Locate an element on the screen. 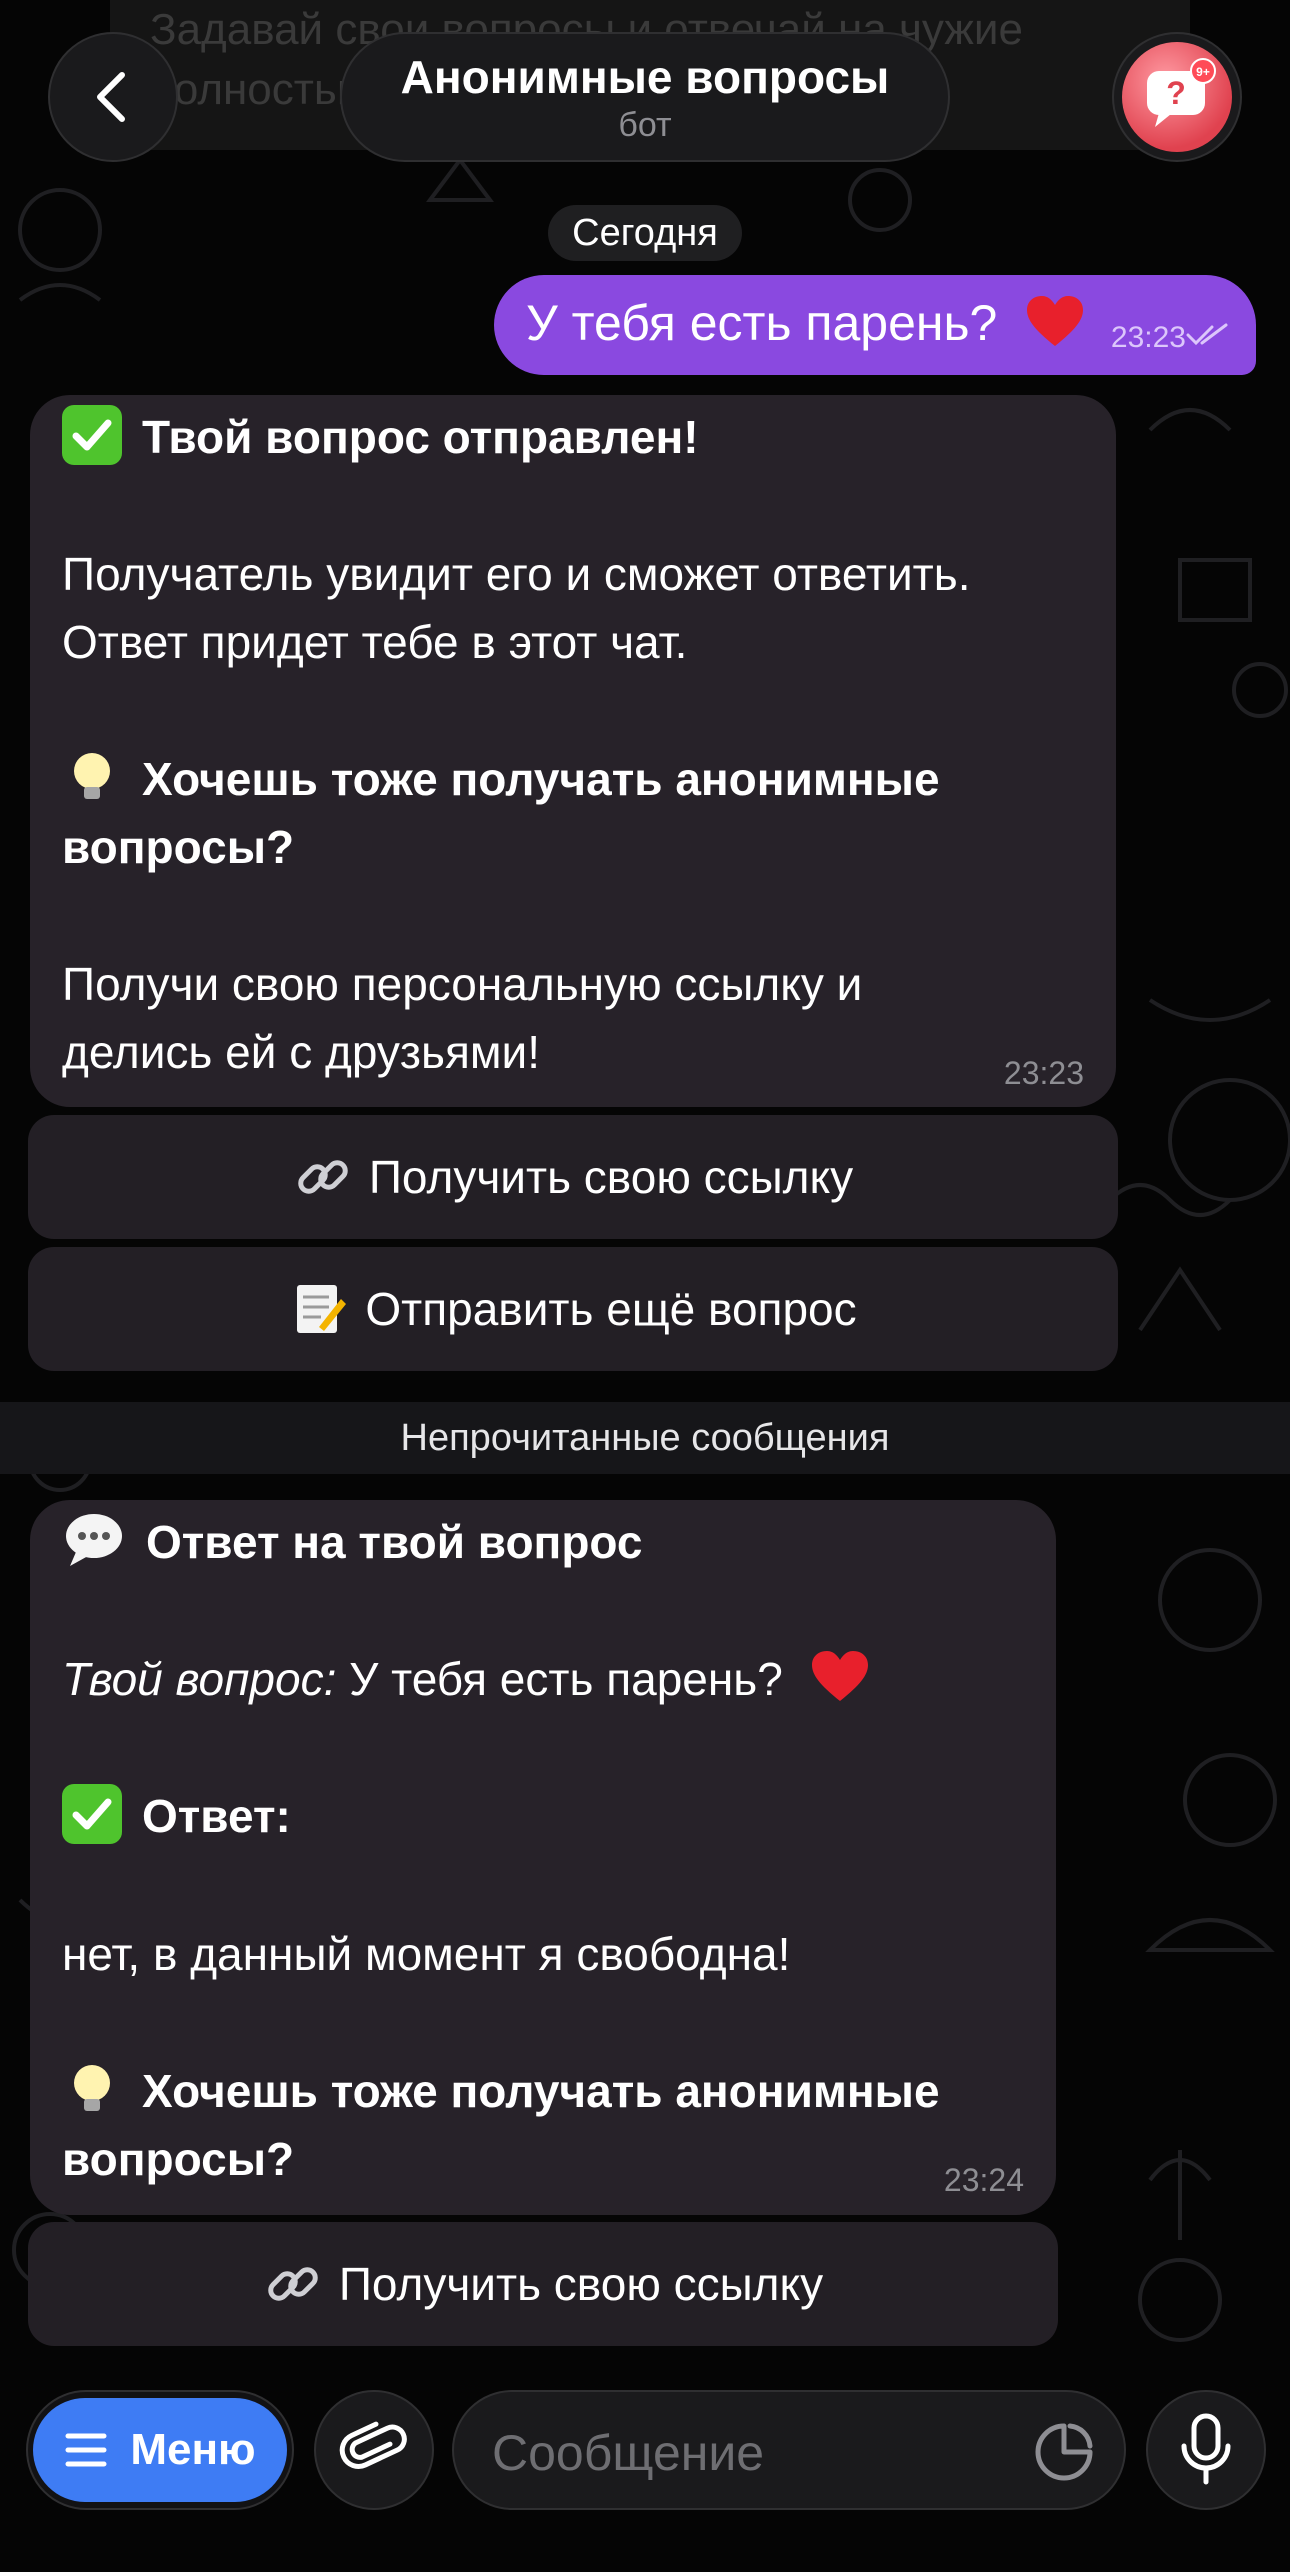 The image size is (1290, 2572). message-title: Ответ на твой вопрос is located at coordinates (352, 1542).